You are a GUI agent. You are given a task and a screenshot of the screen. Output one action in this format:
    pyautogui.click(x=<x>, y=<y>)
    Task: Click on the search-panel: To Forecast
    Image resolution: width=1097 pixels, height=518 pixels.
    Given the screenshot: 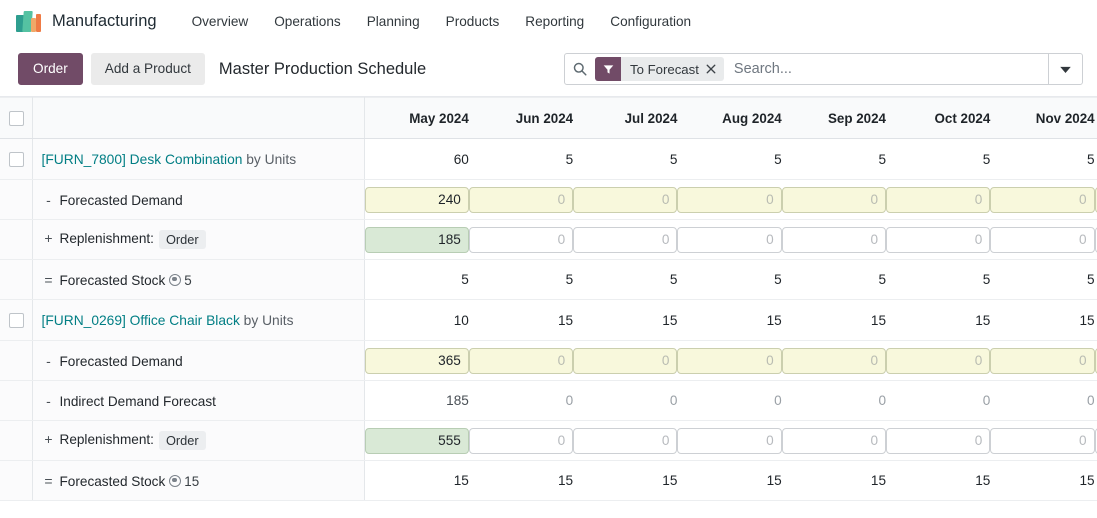 What is the action you would take?
    pyautogui.click(x=823, y=69)
    